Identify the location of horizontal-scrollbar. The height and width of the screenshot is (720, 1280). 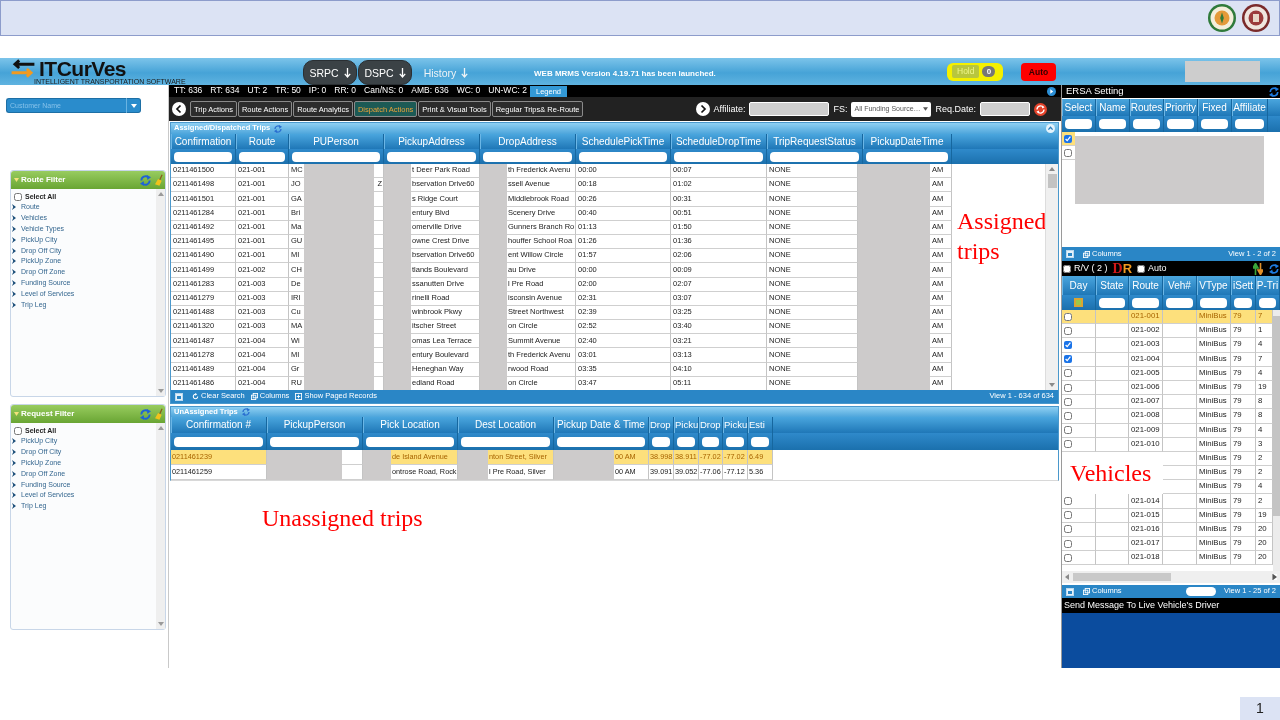
(1171, 577).